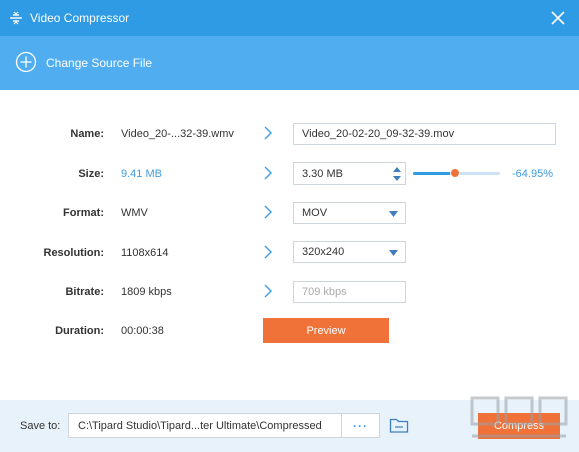 The height and width of the screenshot is (452, 579). Describe the element at coordinates (145, 253) in the screenshot. I see `source-resolution-value: 1108x614` at that location.